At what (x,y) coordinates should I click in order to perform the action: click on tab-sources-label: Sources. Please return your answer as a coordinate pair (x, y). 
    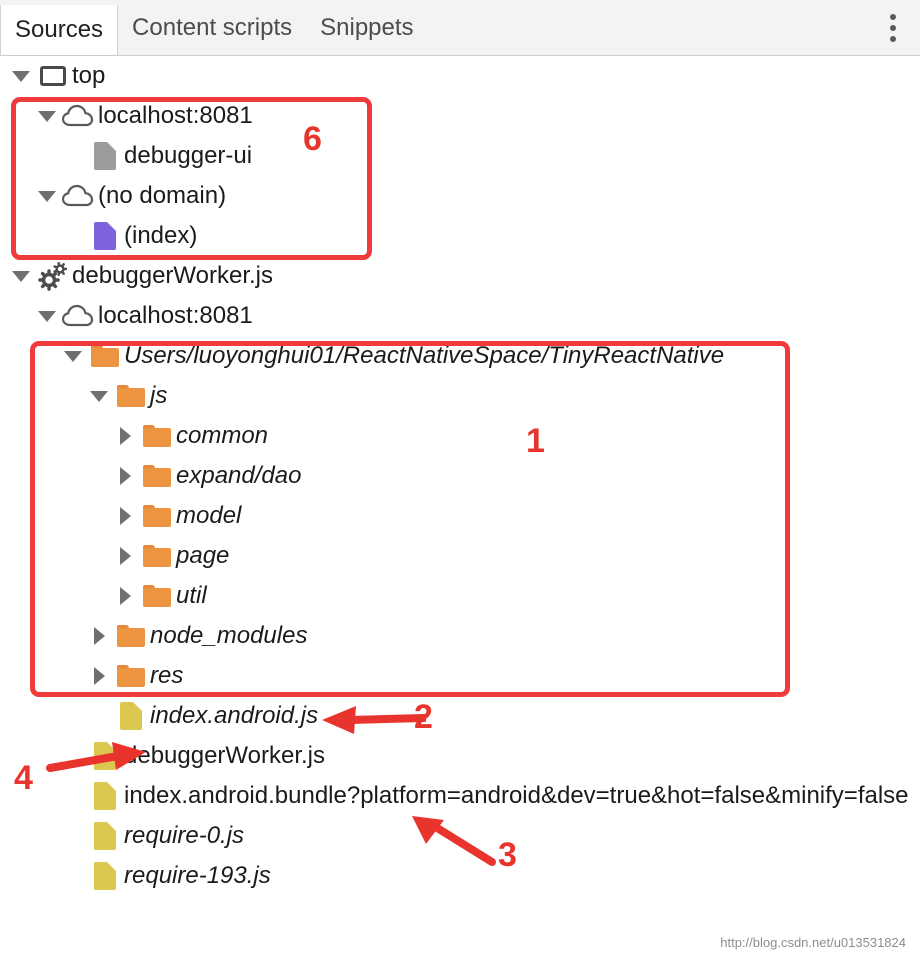
    Looking at the image, I should click on (59, 29).